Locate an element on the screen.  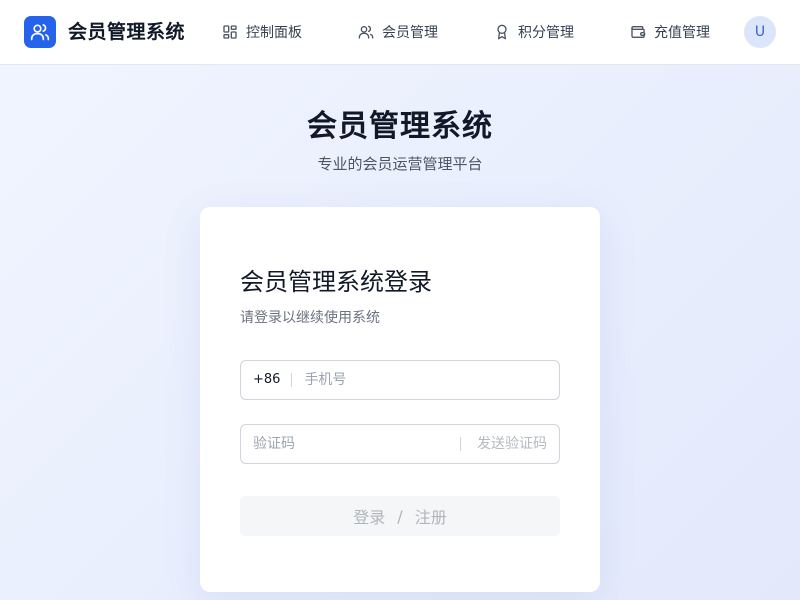
login-label: 登录 is located at coordinates (369, 517).